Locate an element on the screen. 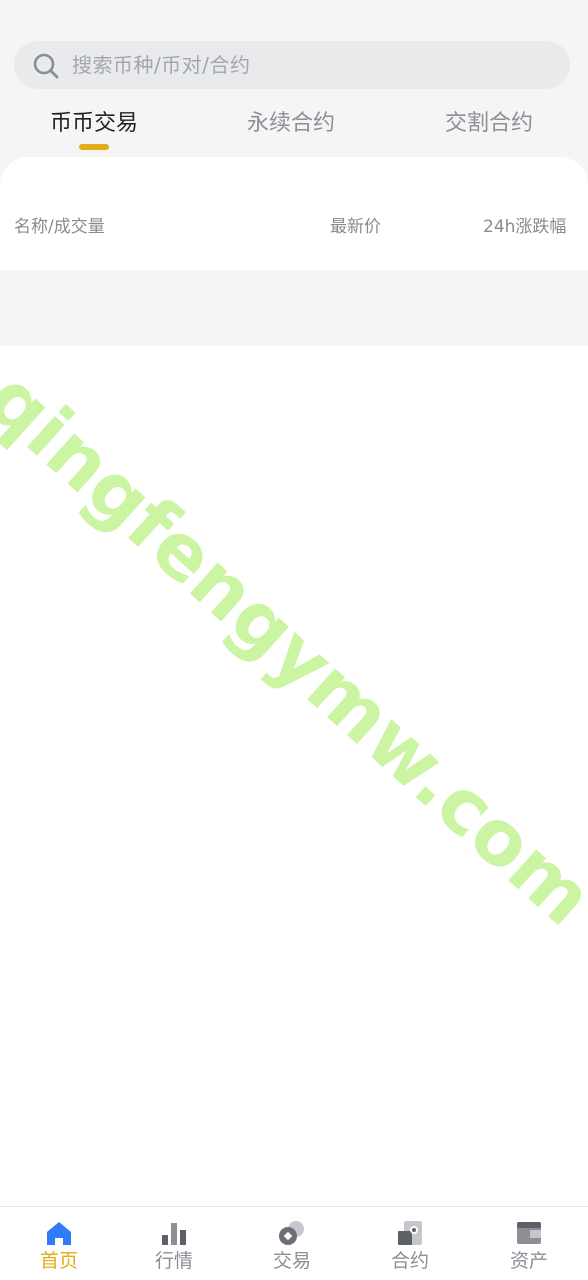 This screenshot has height=1280, width=588. nav-item-assets: 资产 is located at coordinates (529, 1243).